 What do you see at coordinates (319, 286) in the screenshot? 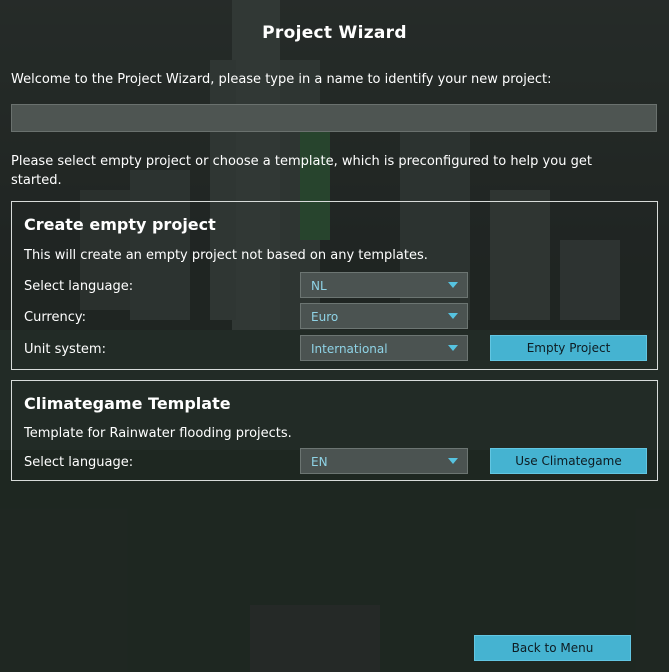
I see `language-dropdown-value: NL` at bounding box center [319, 286].